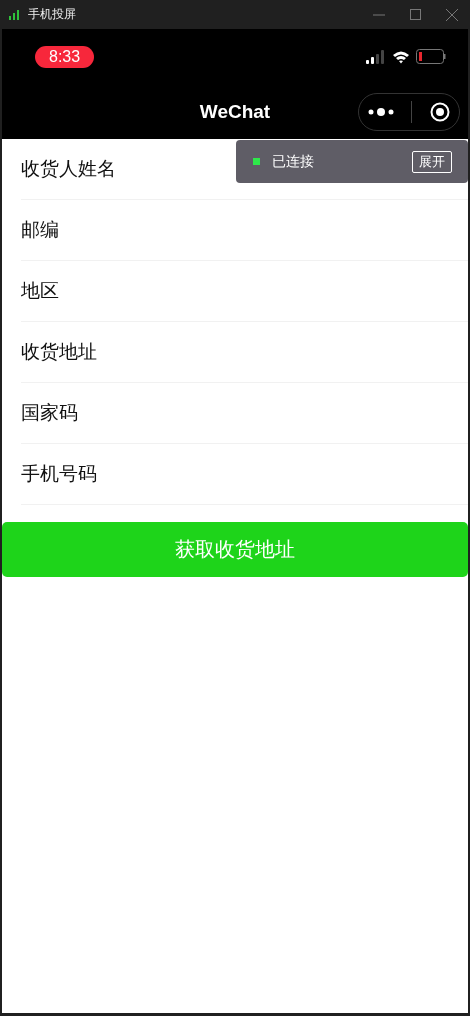 This screenshot has height=1016, width=470. Describe the element at coordinates (432, 161) in the screenshot. I see `expand-button: 展开` at that location.